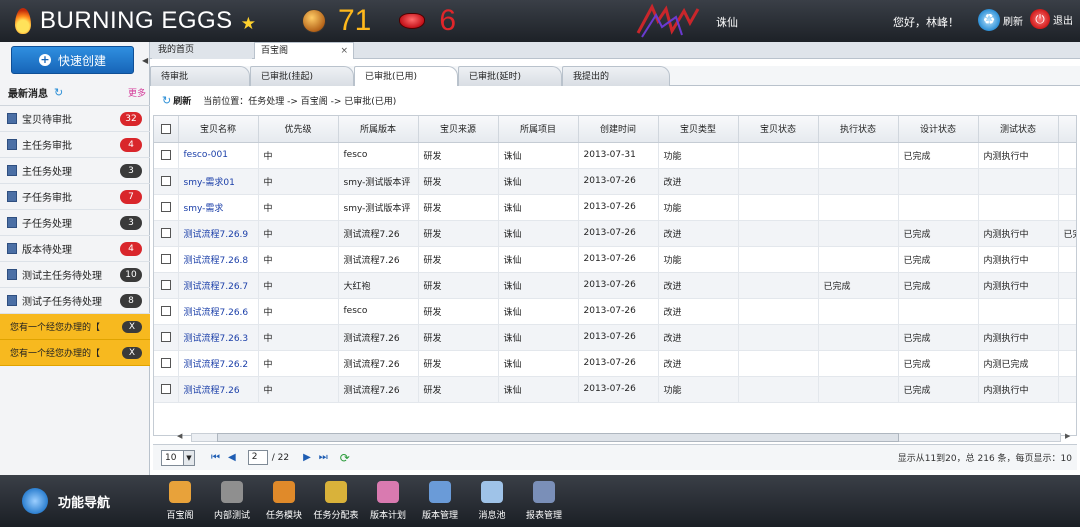 This screenshot has height=527, width=1080. I want to click on first-page-icon: ⏮, so click(215, 457).